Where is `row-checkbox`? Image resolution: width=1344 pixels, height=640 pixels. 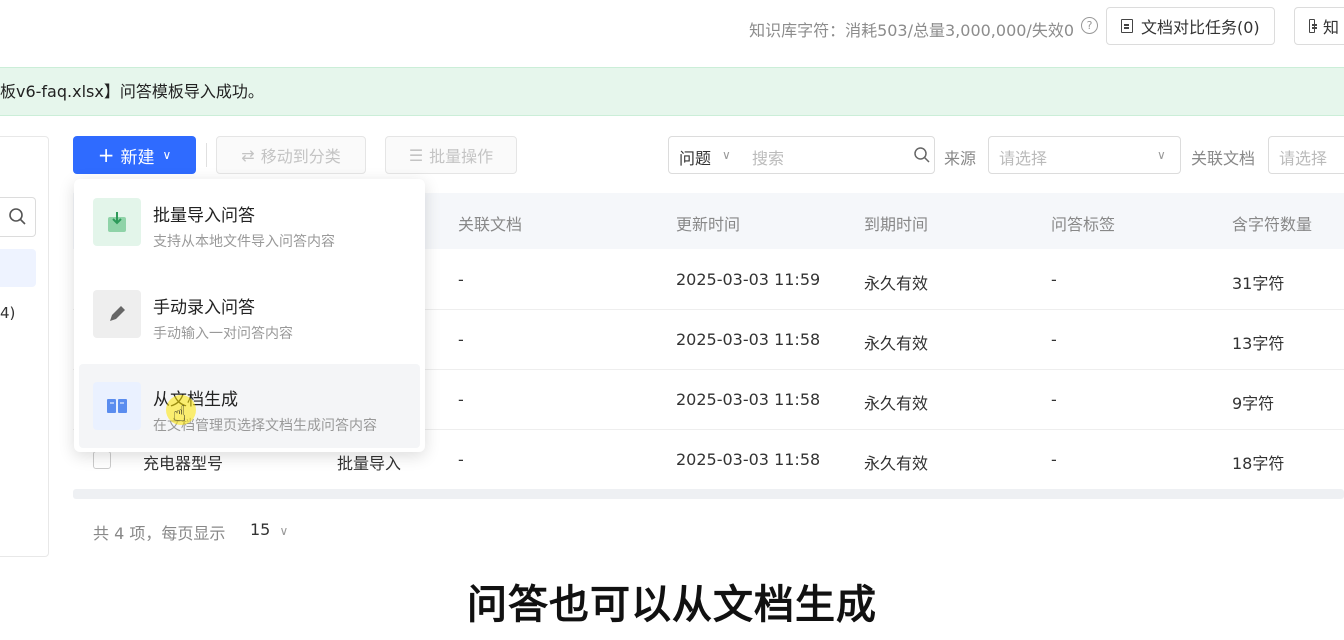
row-checkbox is located at coordinates (102, 460).